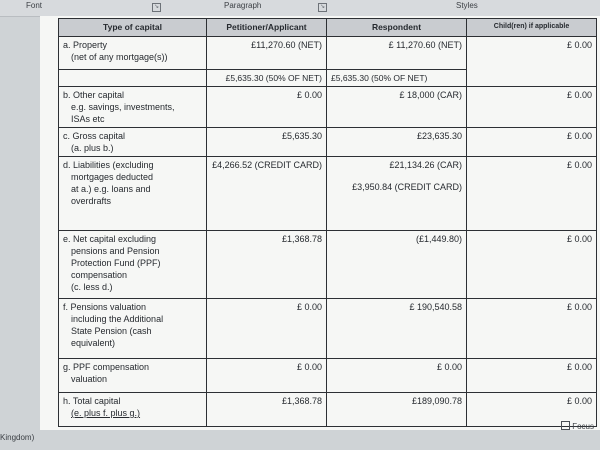  Describe the element at coordinates (93, 343) in the screenshot. I see `row-label-line: equivalent)` at that location.